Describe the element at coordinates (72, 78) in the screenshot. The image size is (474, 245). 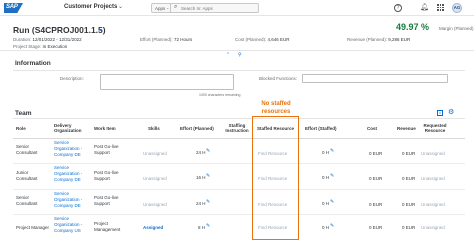
I see `description-label: Description:` at that location.